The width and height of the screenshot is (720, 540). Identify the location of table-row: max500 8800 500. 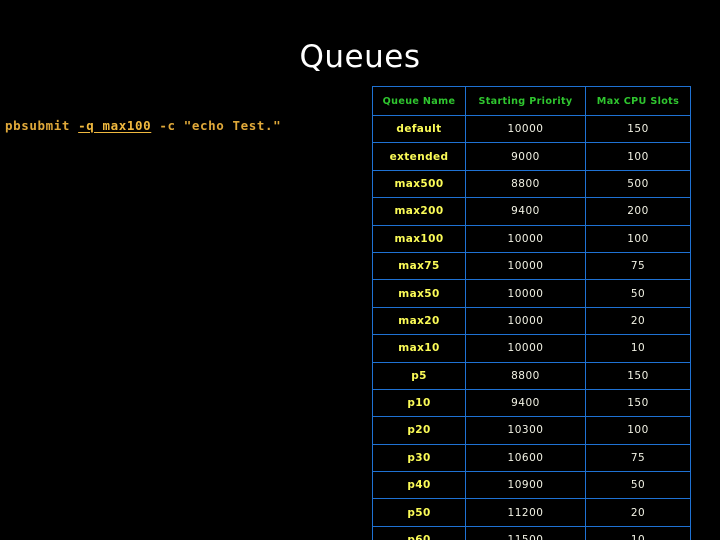
(531, 184).